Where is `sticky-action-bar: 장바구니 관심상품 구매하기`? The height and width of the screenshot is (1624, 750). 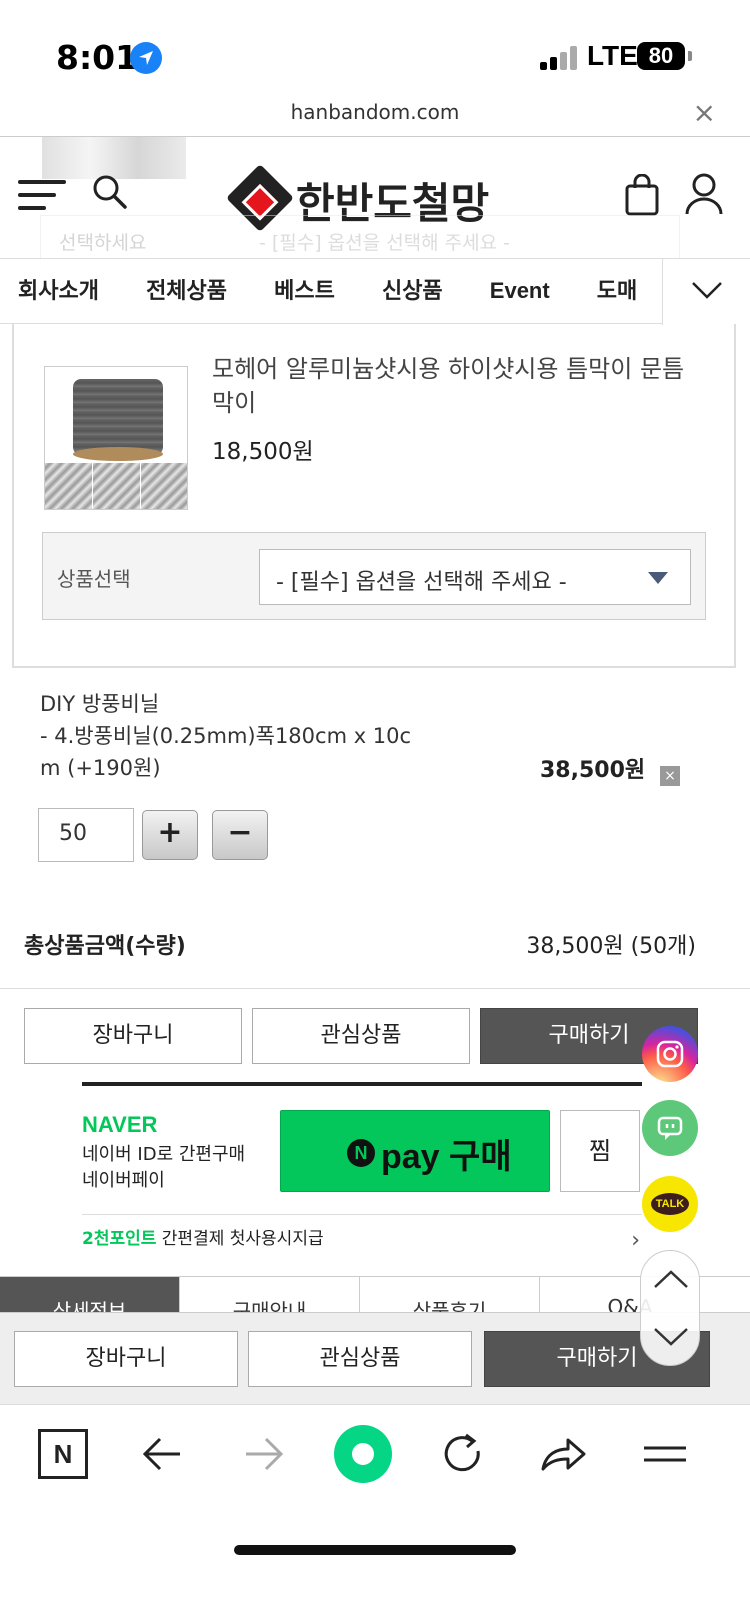
sticky-action-bar: 장바구니 관심상품 구매하기 is located at coordinates (375, 1358).